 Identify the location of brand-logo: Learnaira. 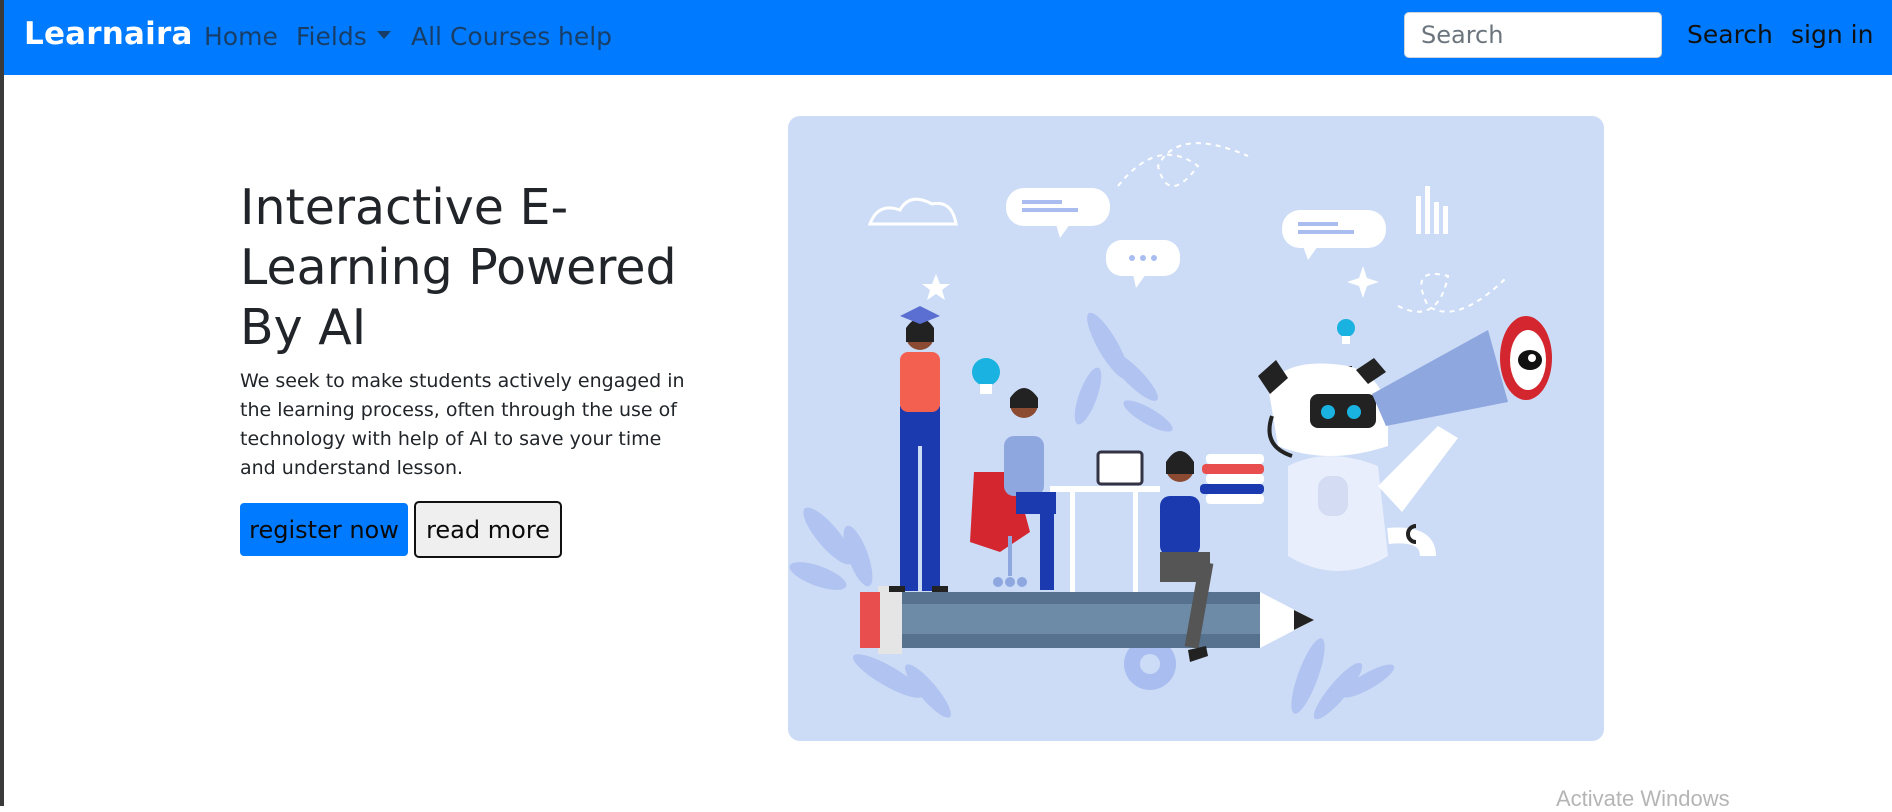
(108, 34).